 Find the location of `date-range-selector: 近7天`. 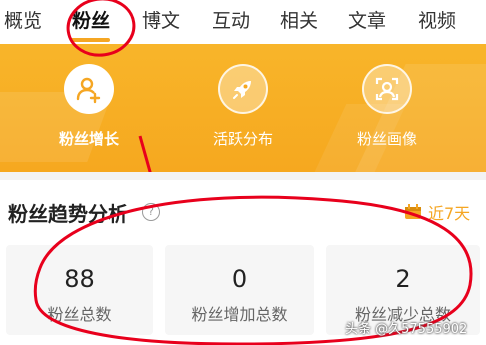

date-range-selector: 近7天 is located at coordinates (437, 212).